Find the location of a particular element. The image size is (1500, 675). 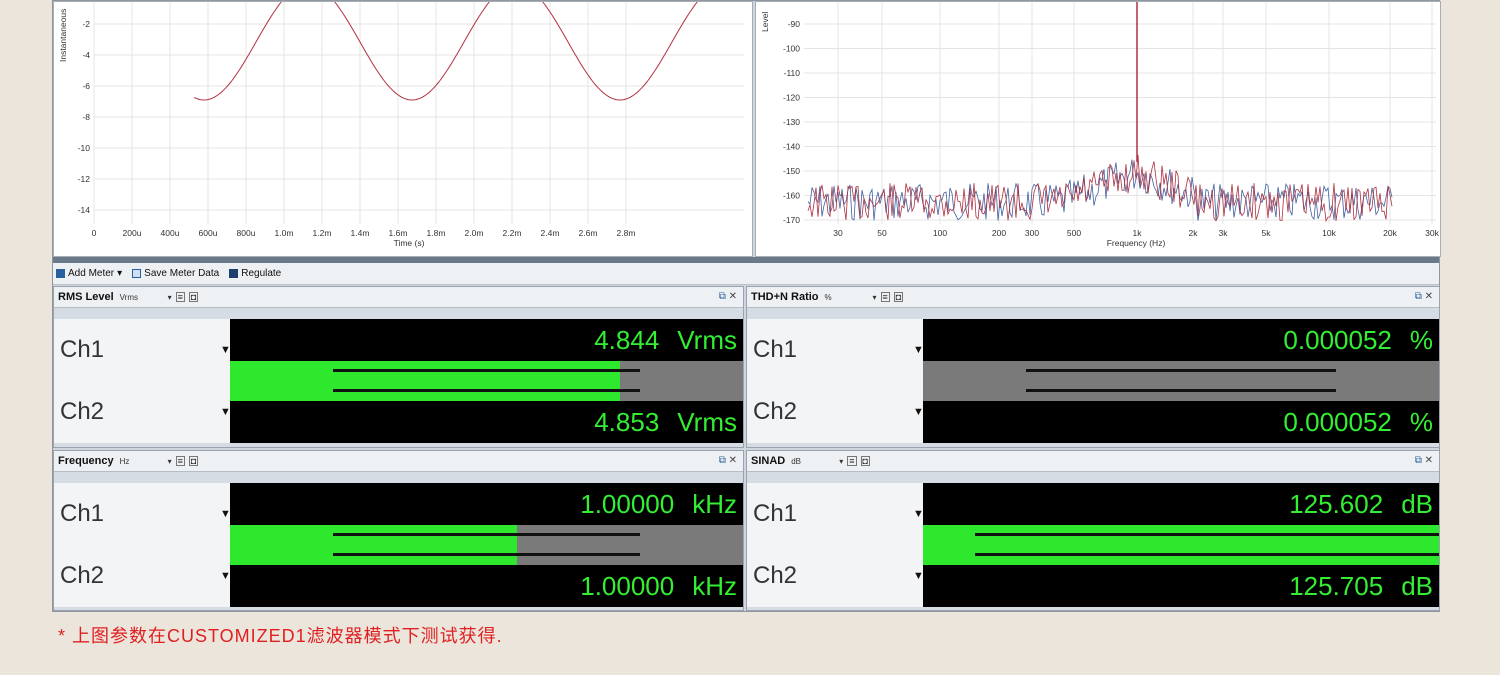

waveform-trace is located at coordinates (445, 51).